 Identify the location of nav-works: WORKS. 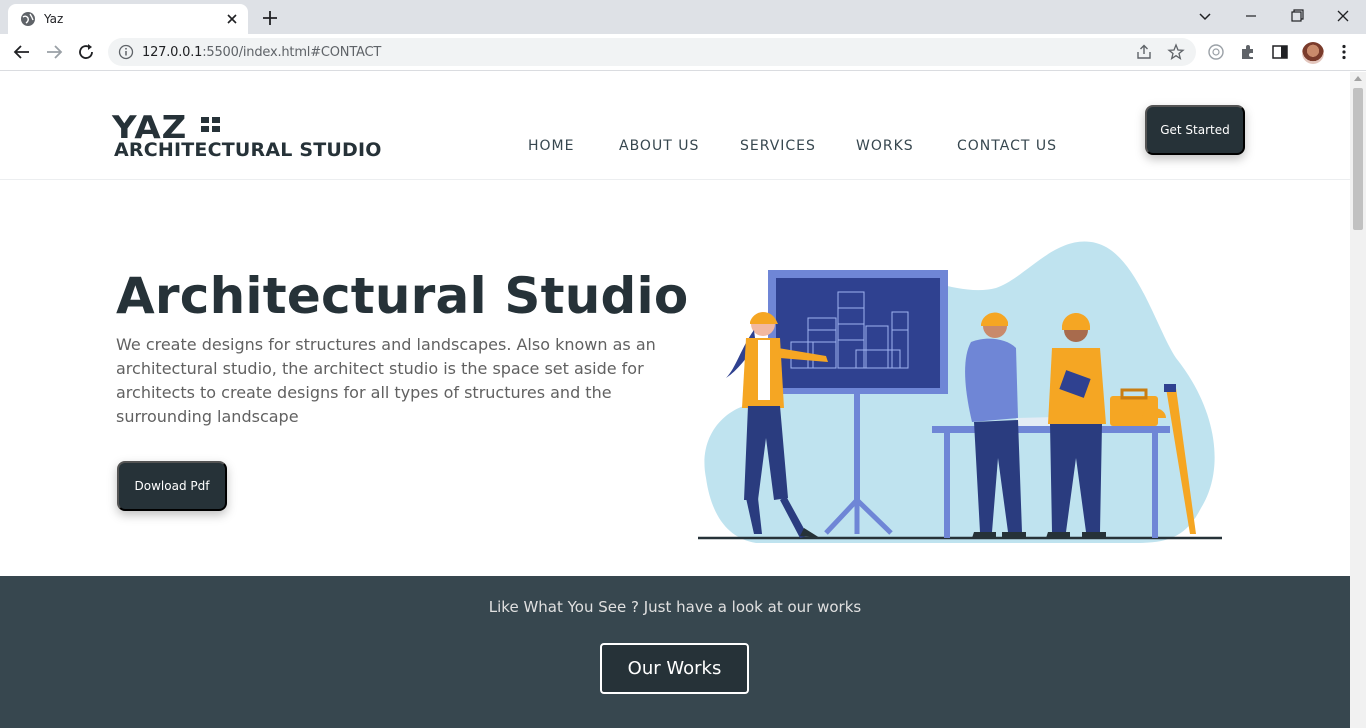
(885, 146).